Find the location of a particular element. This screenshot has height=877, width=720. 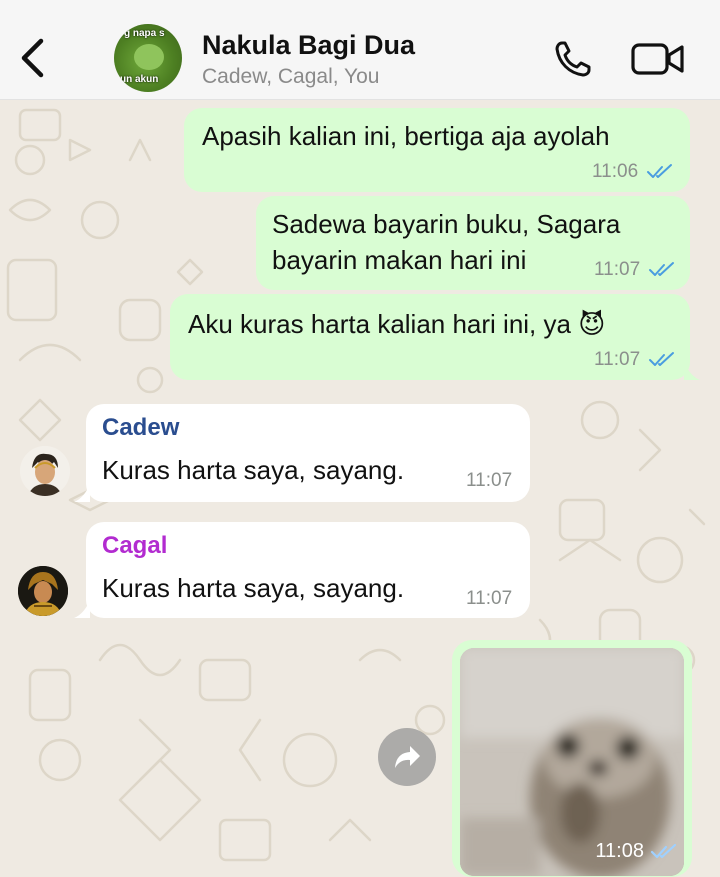

forward-button is located at coordinates (407, 757).